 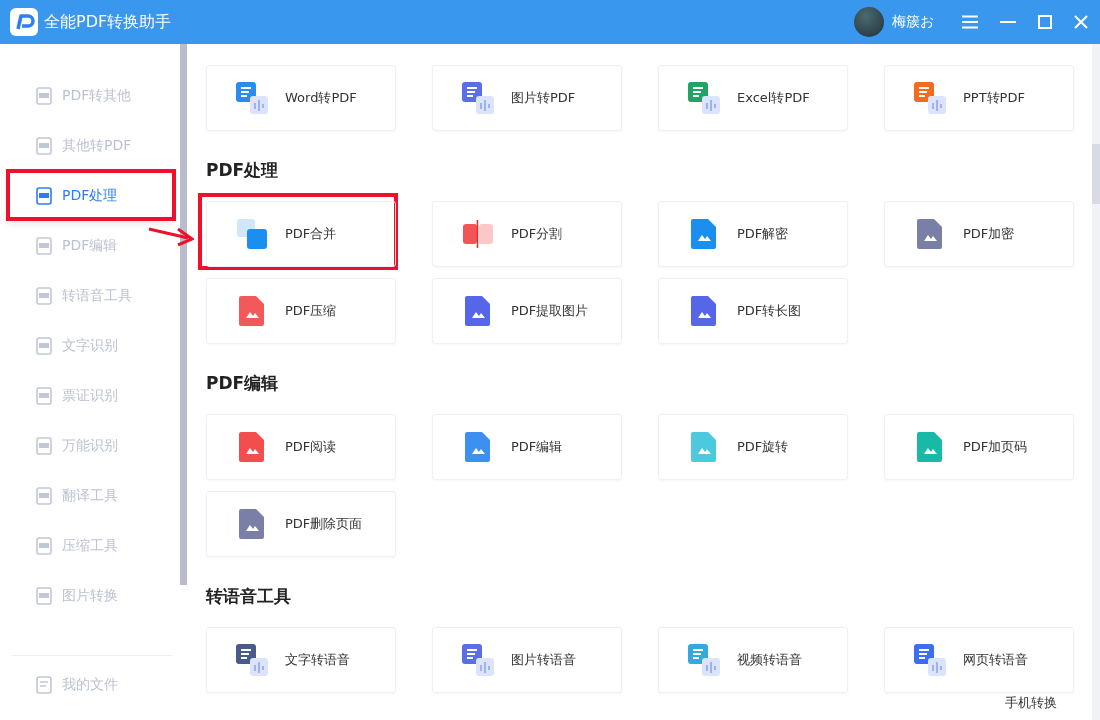 I want to click on menu-icon, so click(x=970, y=22).